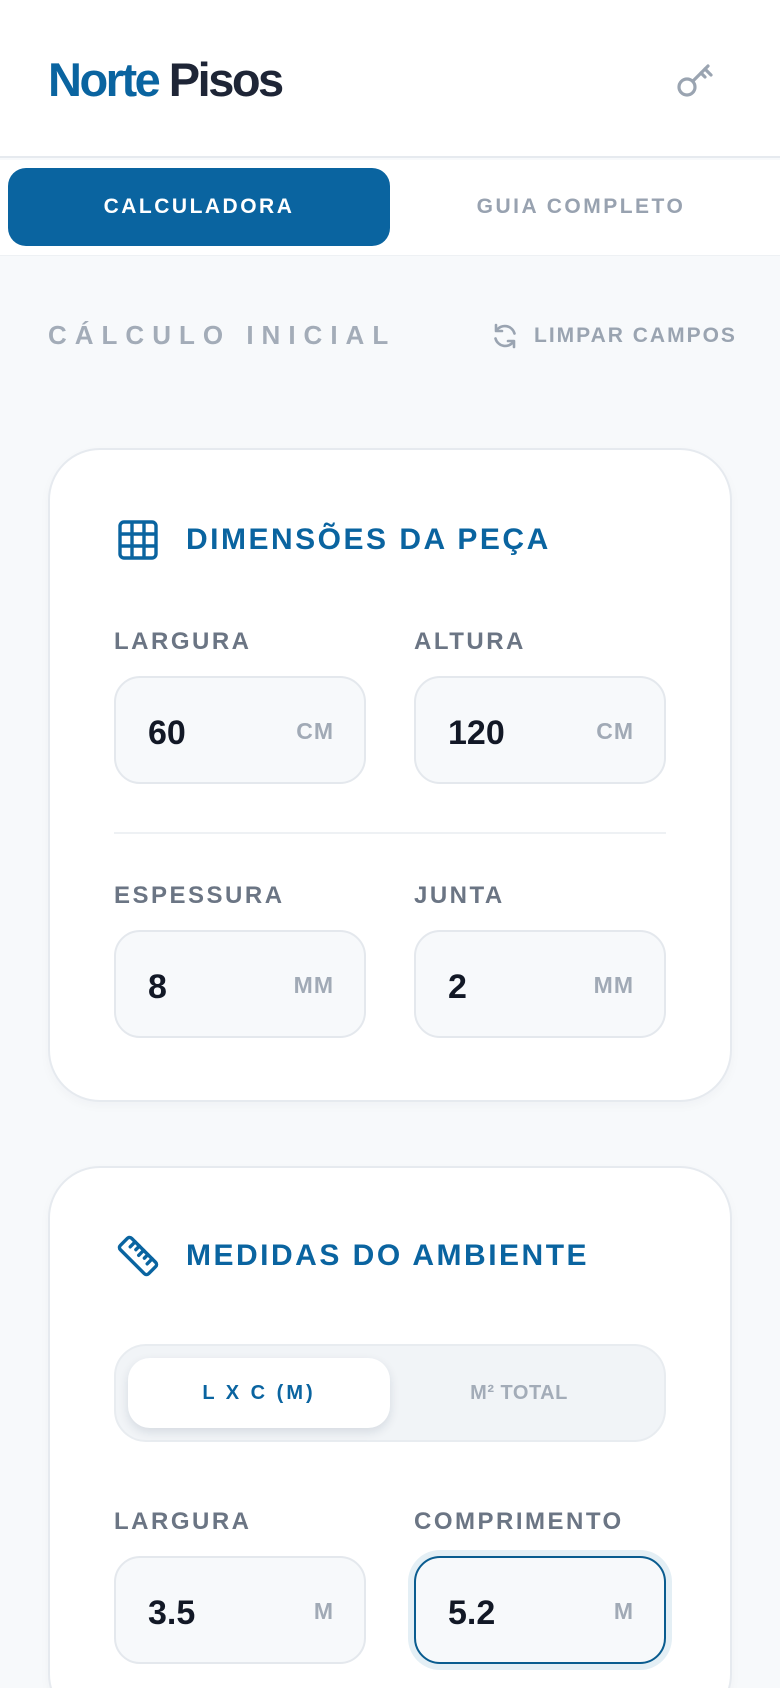 This screenshot has width=780, height=1688. I want to click on piece-thickness-label: ESPESSURA, so click(199, 895).